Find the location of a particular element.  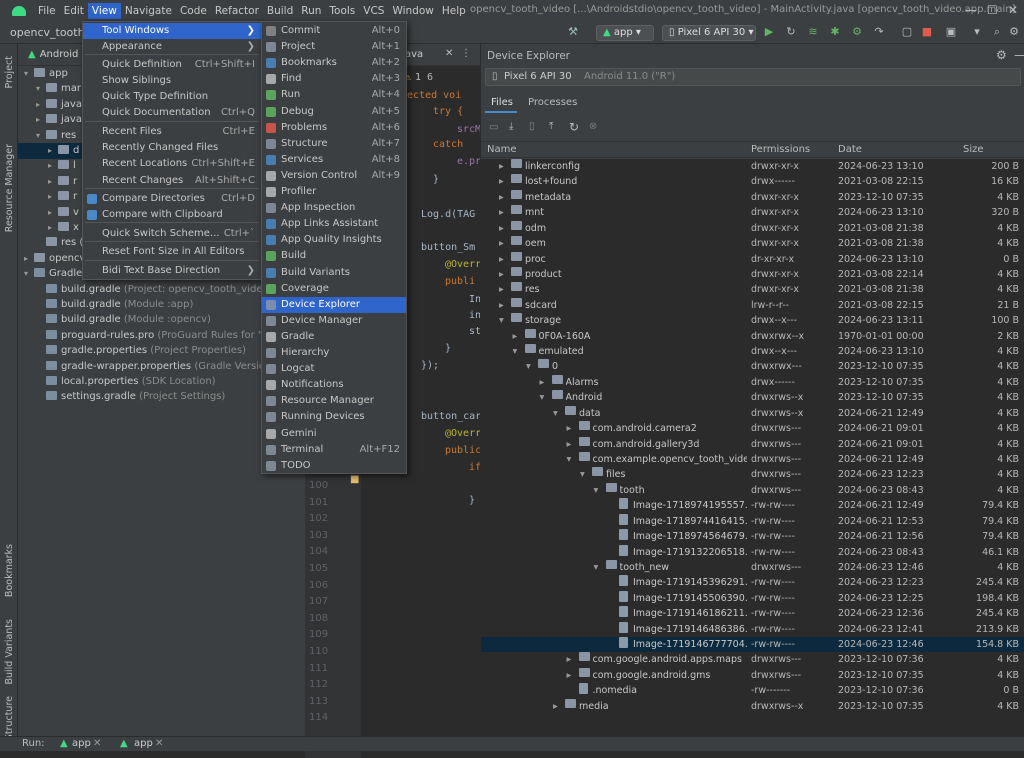

tool-window-resource-manager: Resource Manager is located at coordinates (9, 188).